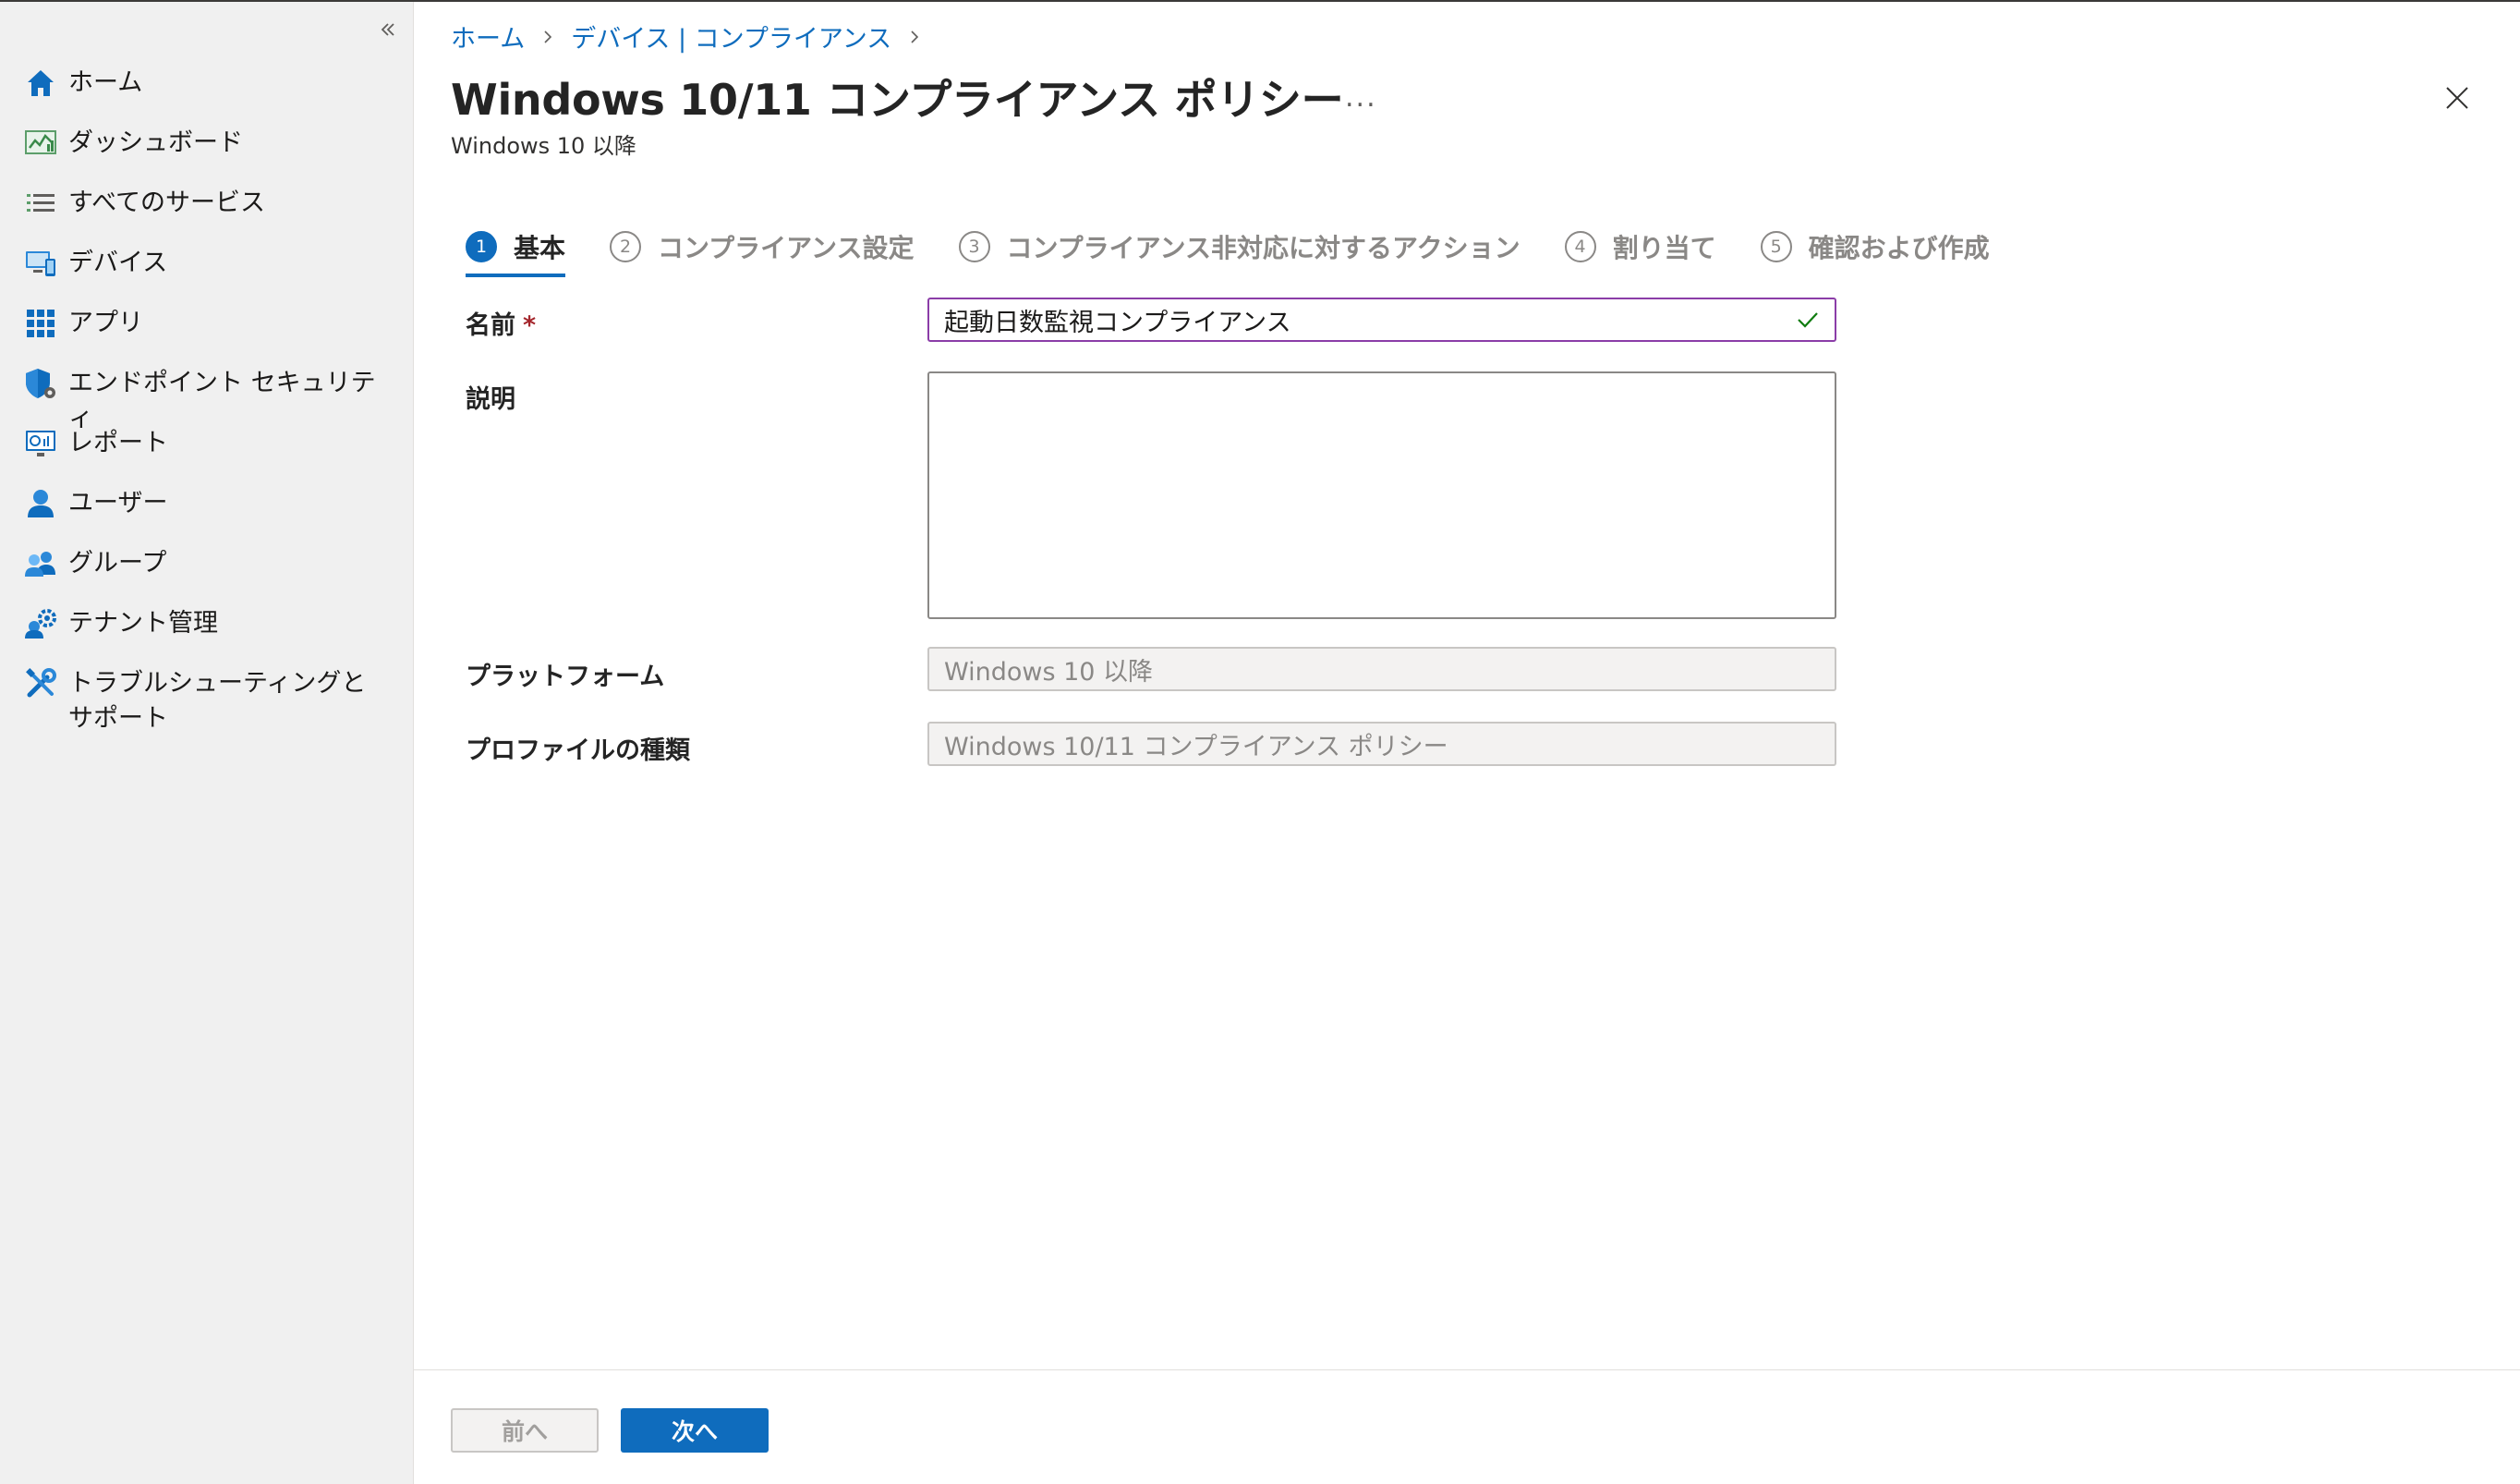 This screenshot has width=2520, height=1484. What do you see at coordinates (118, 503) in the screenshot?
I see `sidebar-item-label: ユーザー` at bounding box center [118, 503].